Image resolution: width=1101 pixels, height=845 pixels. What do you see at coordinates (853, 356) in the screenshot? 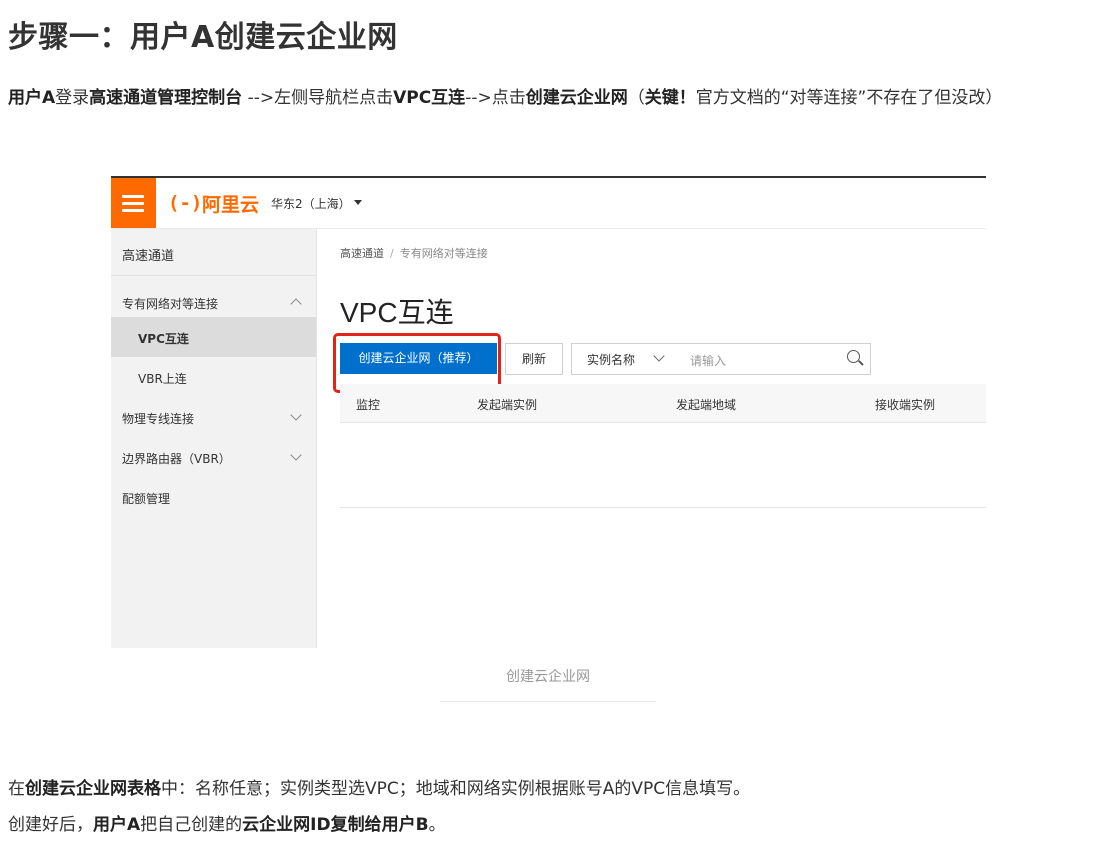
I see `search-icon` at bounding box center [853, 356].